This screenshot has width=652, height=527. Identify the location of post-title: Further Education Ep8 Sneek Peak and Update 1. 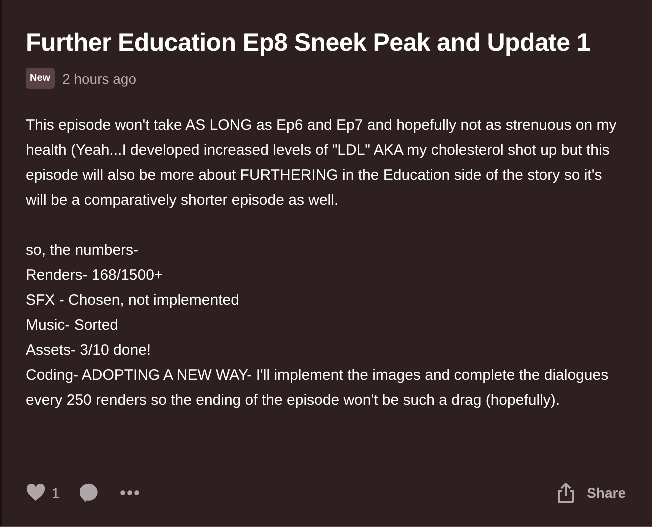
(309, 43).